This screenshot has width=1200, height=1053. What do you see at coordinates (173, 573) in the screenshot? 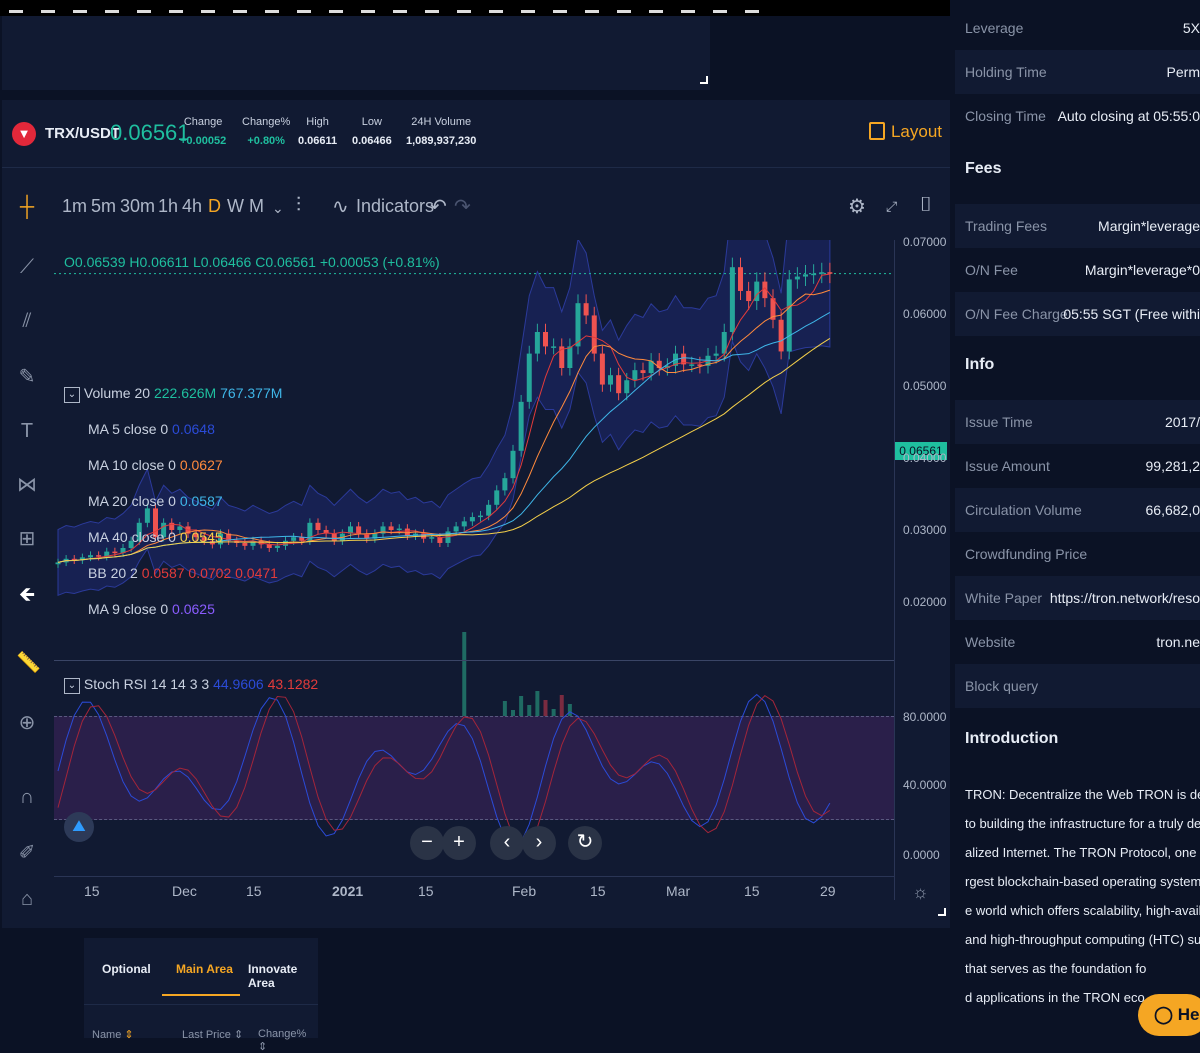
I see `indicator-legend-row: BB 20 2 0.0587 0.0702 0.0471` at bounding box center [173, 573].